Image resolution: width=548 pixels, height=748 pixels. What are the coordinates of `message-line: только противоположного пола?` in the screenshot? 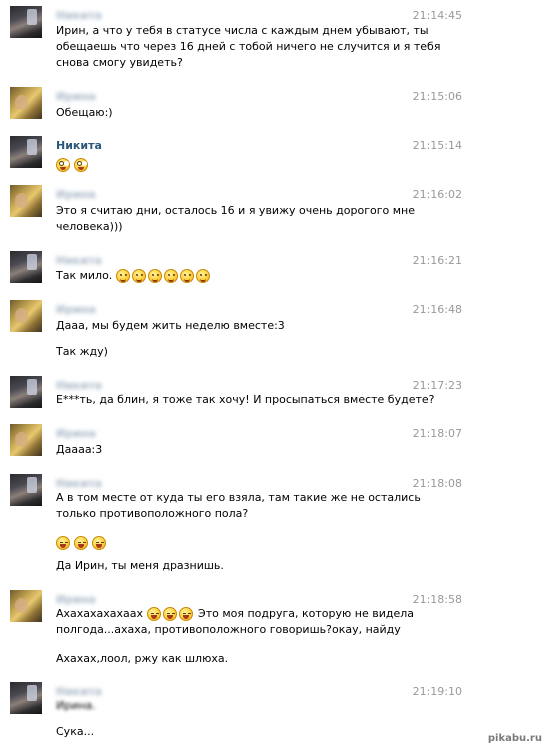 It's located at (152, 513).